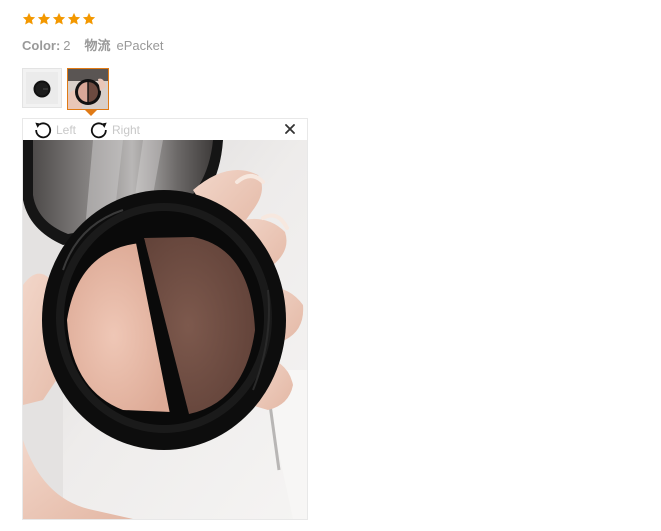 The image size is (661, 531). Describe the element at coordinates (67, 45) in the screenshot. I see `color-value: 2` at that location.